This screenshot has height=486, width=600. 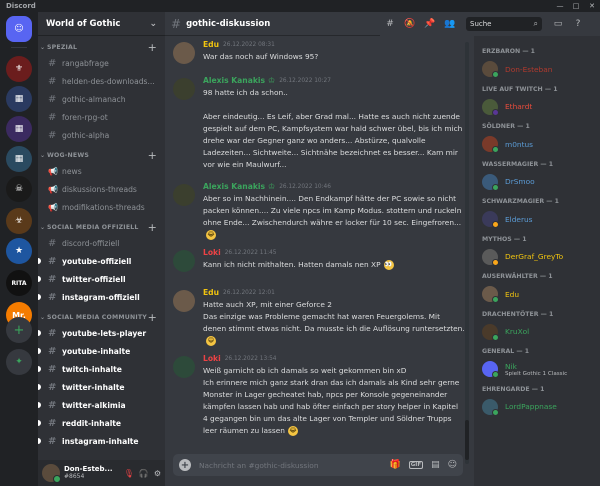 I want to click on user-avatar, so click(x=51, y=473).